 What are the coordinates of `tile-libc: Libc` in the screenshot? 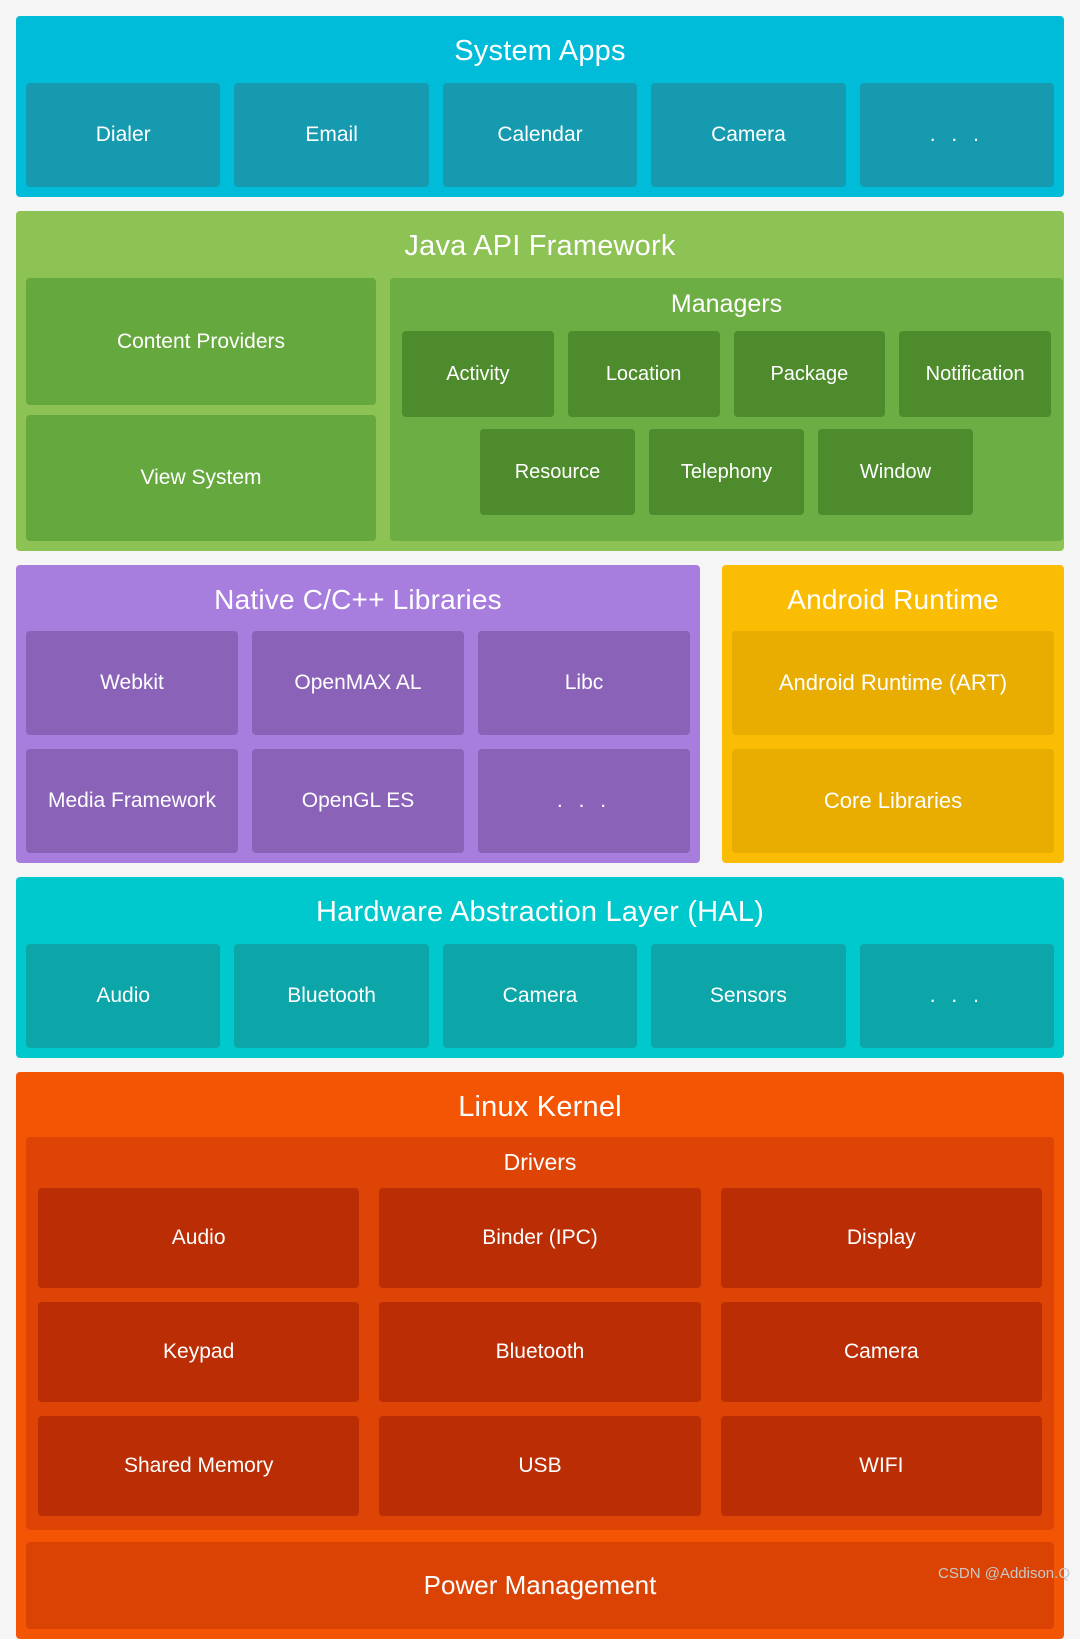 It's located at (584, 683).